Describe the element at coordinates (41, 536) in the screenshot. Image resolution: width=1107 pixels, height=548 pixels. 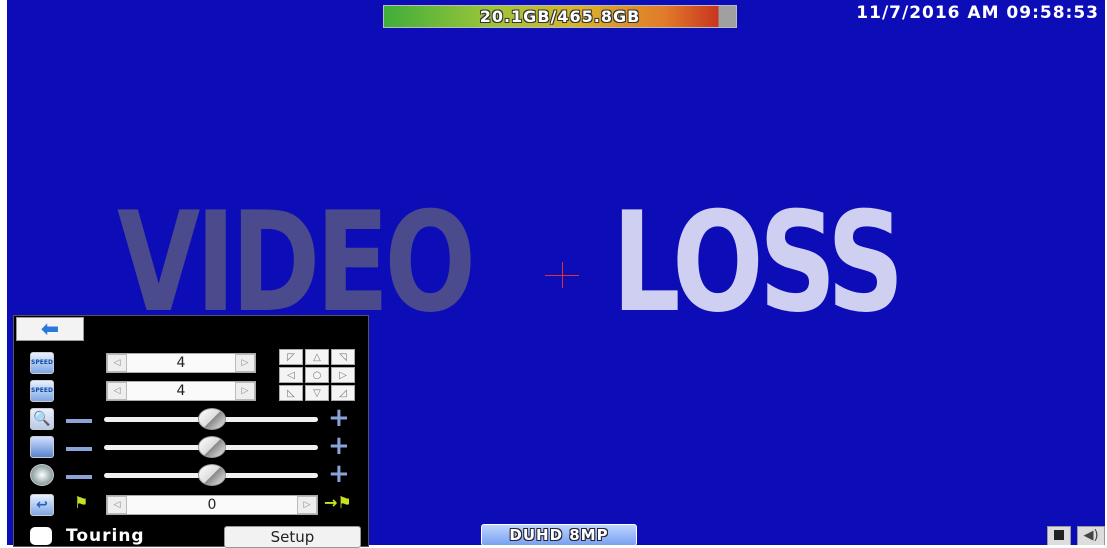
I see `touring-checkbox` at that location.